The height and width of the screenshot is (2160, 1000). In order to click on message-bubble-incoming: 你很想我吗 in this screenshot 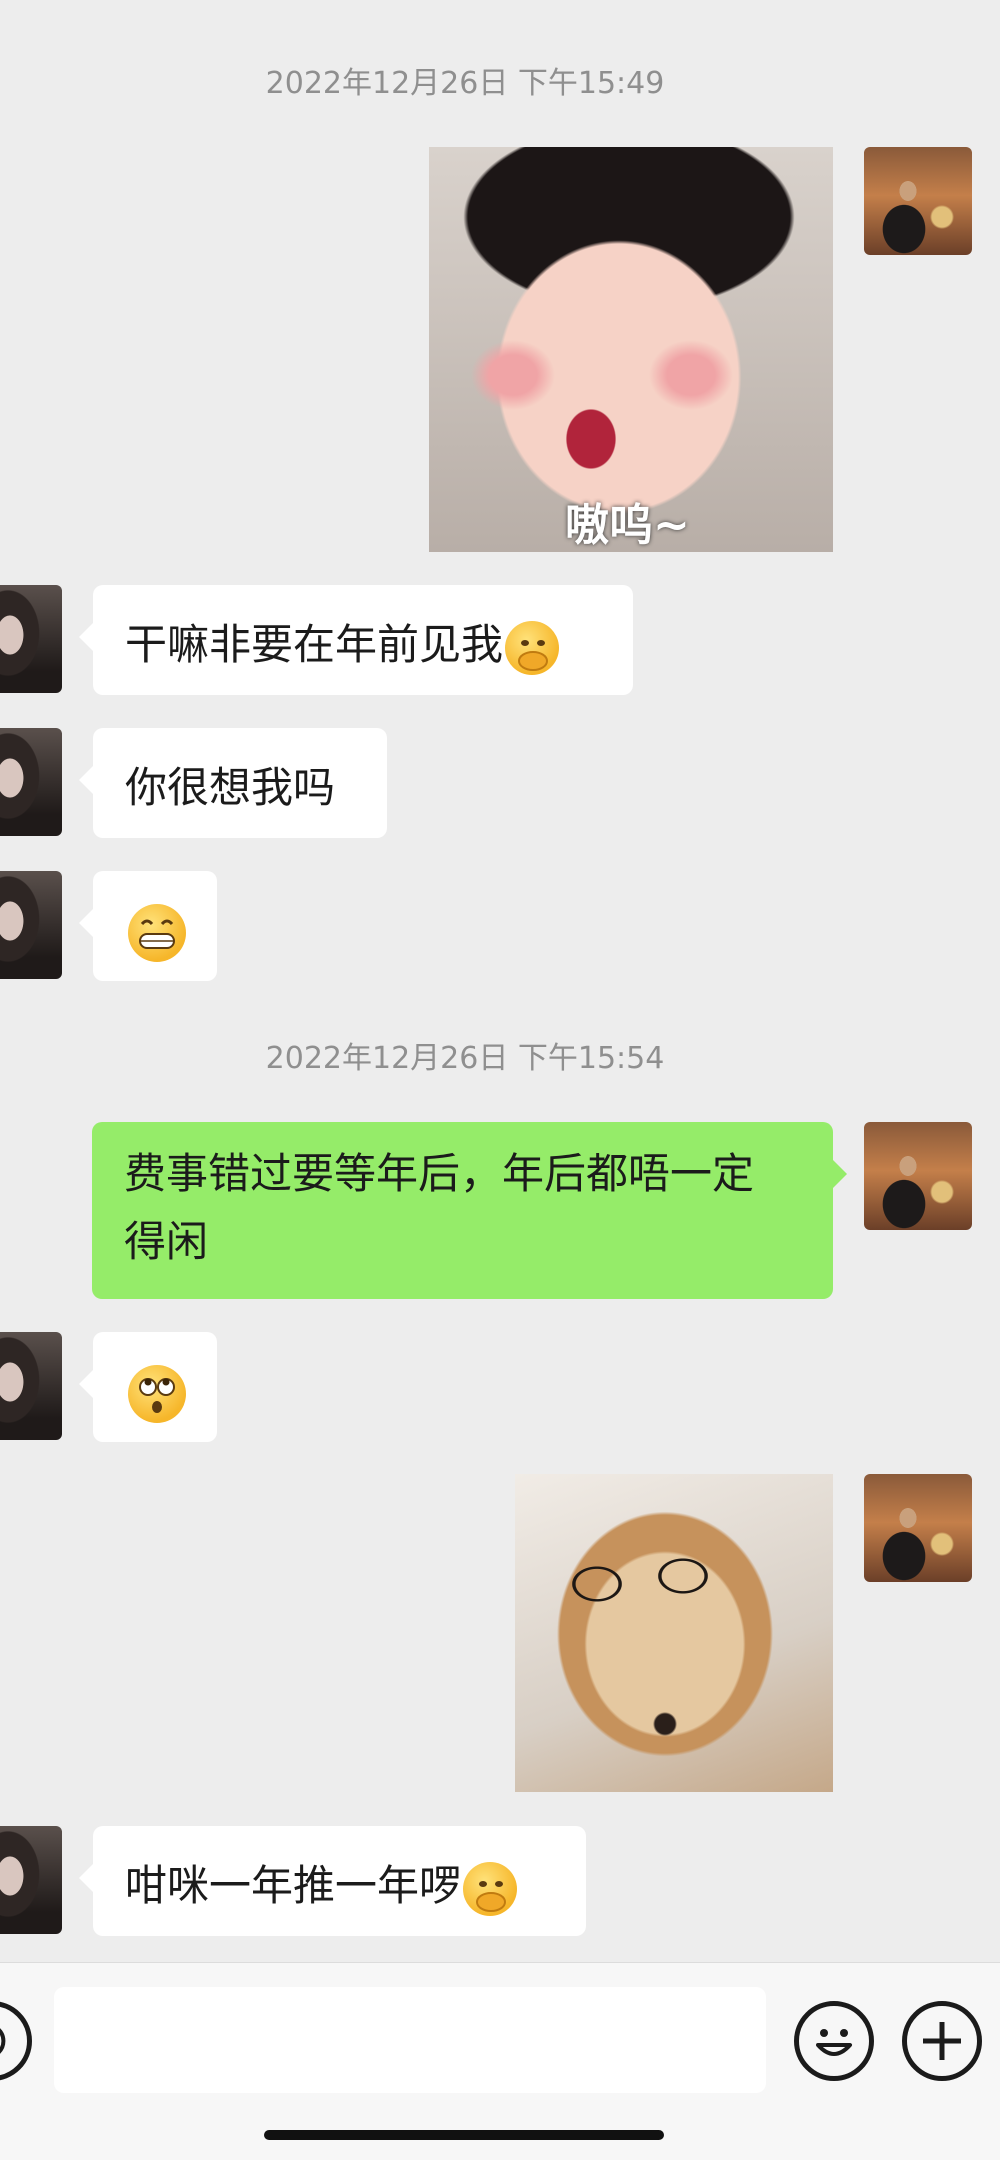, I will do `click(233, 783)`.